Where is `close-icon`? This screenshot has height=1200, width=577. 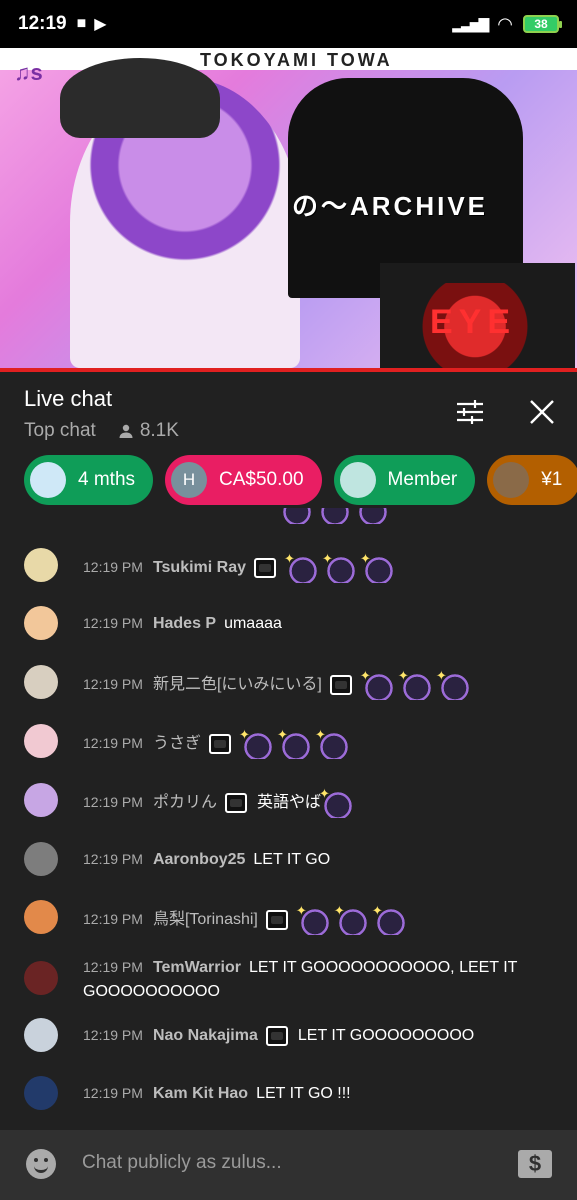
close-icon is located at coordinates (542, 412).